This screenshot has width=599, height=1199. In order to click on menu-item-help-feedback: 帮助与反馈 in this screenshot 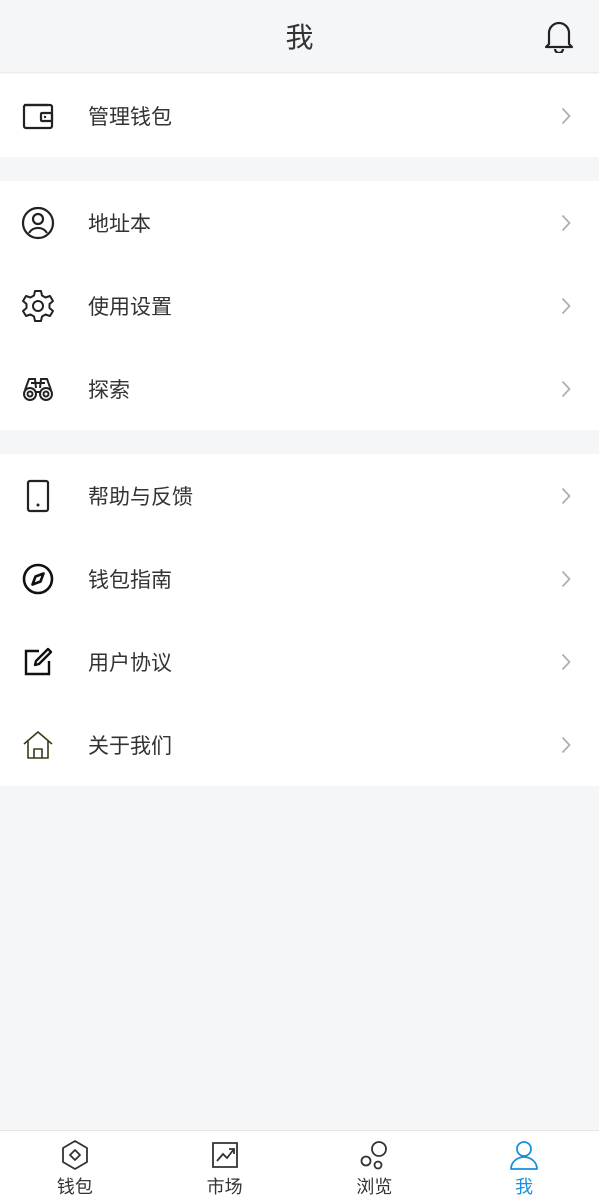, I will do `click(299, 495)`.